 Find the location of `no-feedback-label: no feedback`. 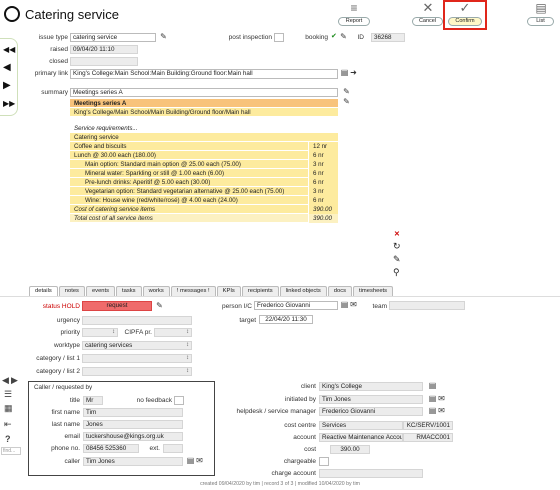

no-feedback-label: no feedback is located at coordinates (154, 400).